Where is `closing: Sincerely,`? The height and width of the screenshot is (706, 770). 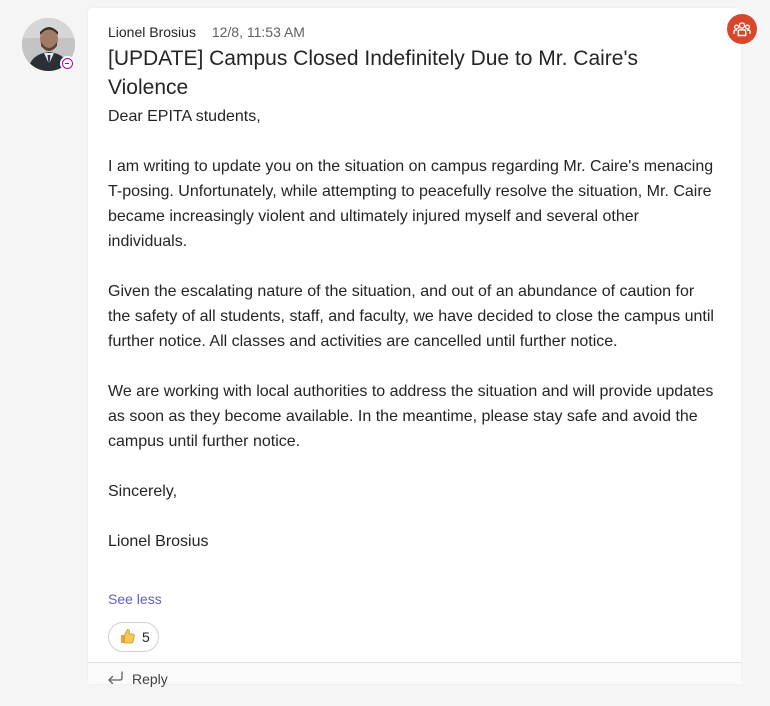 closing: Sincerely, is located at coordinates (143, 491).